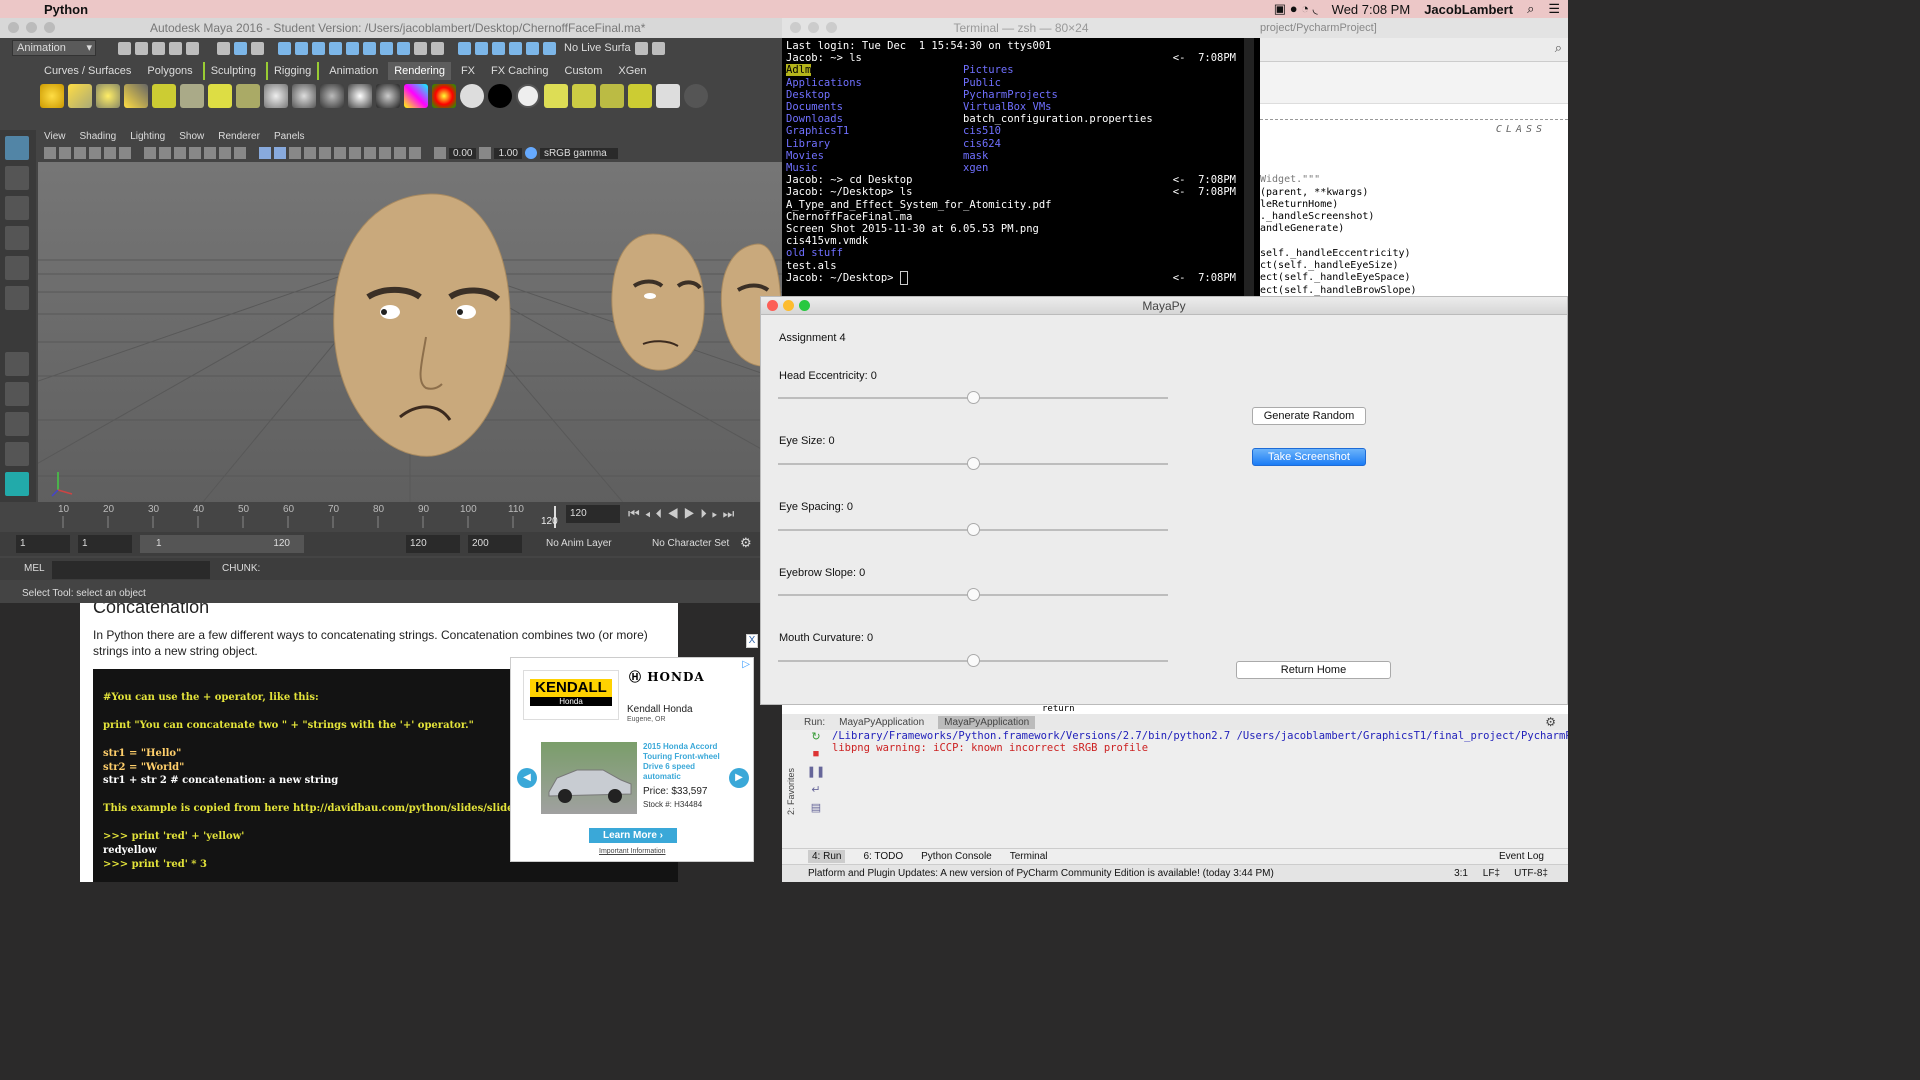  I want to click on select-tool-icon, so click(17, 148).